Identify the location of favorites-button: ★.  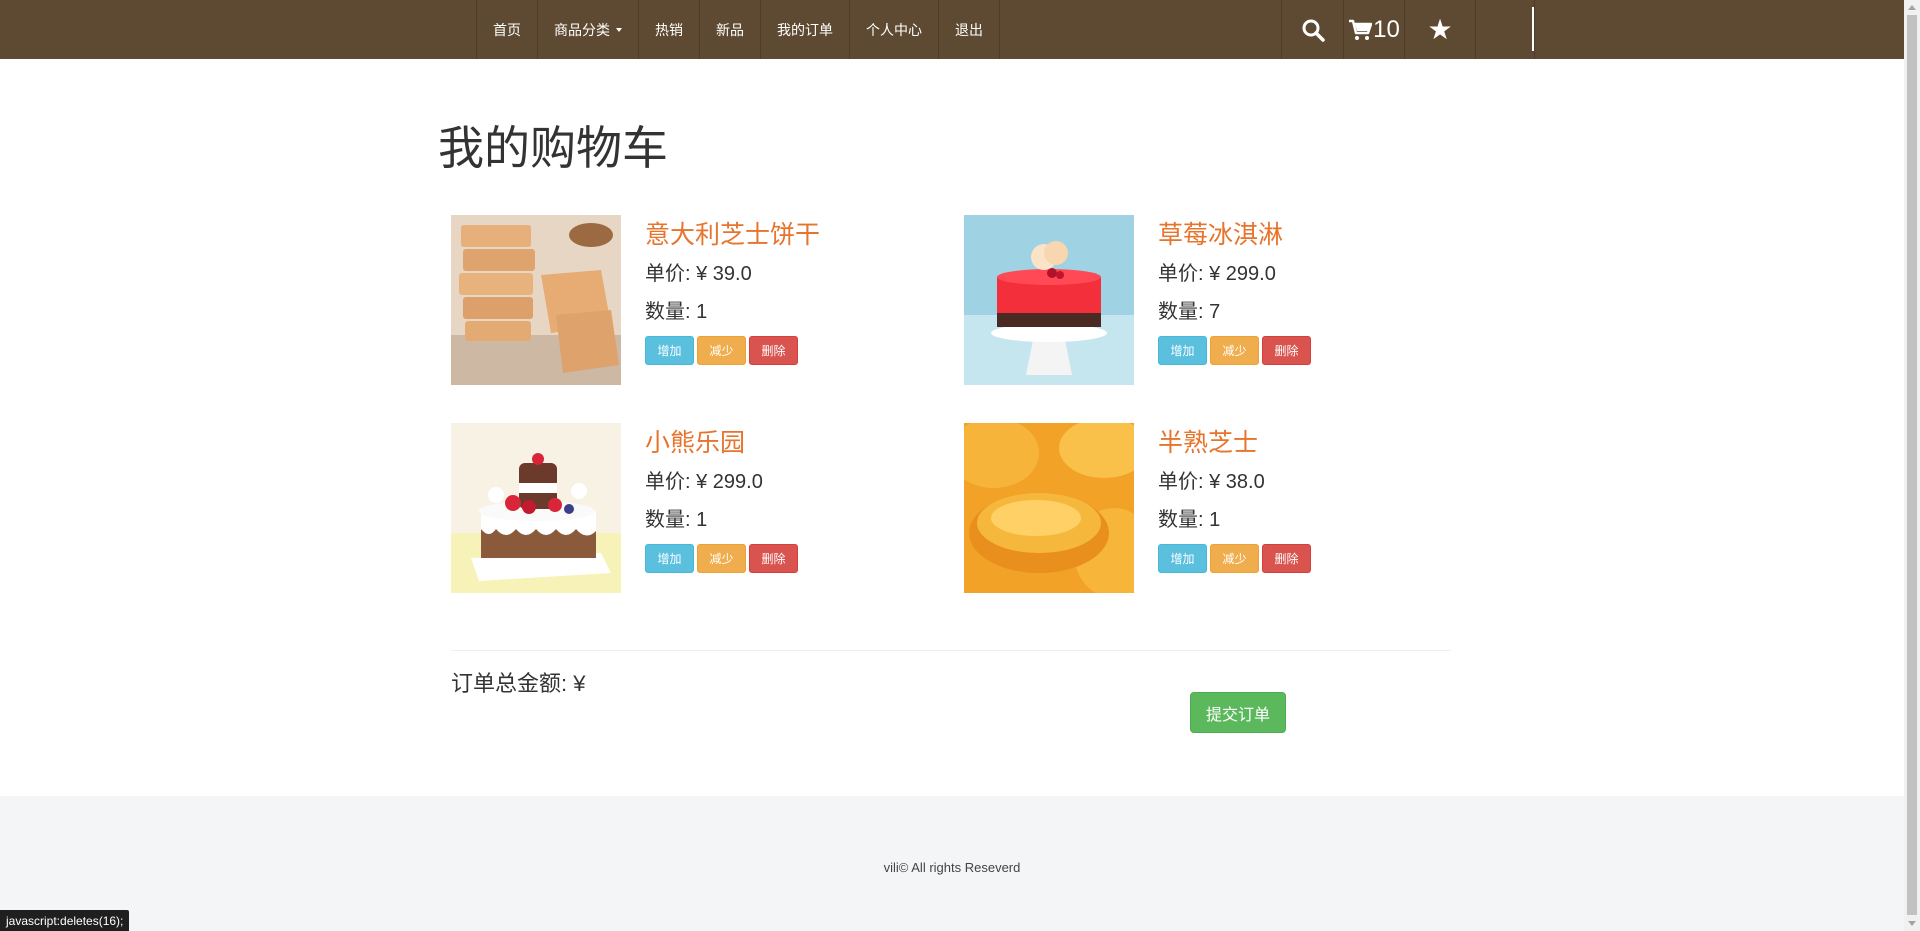
(1440, 29).